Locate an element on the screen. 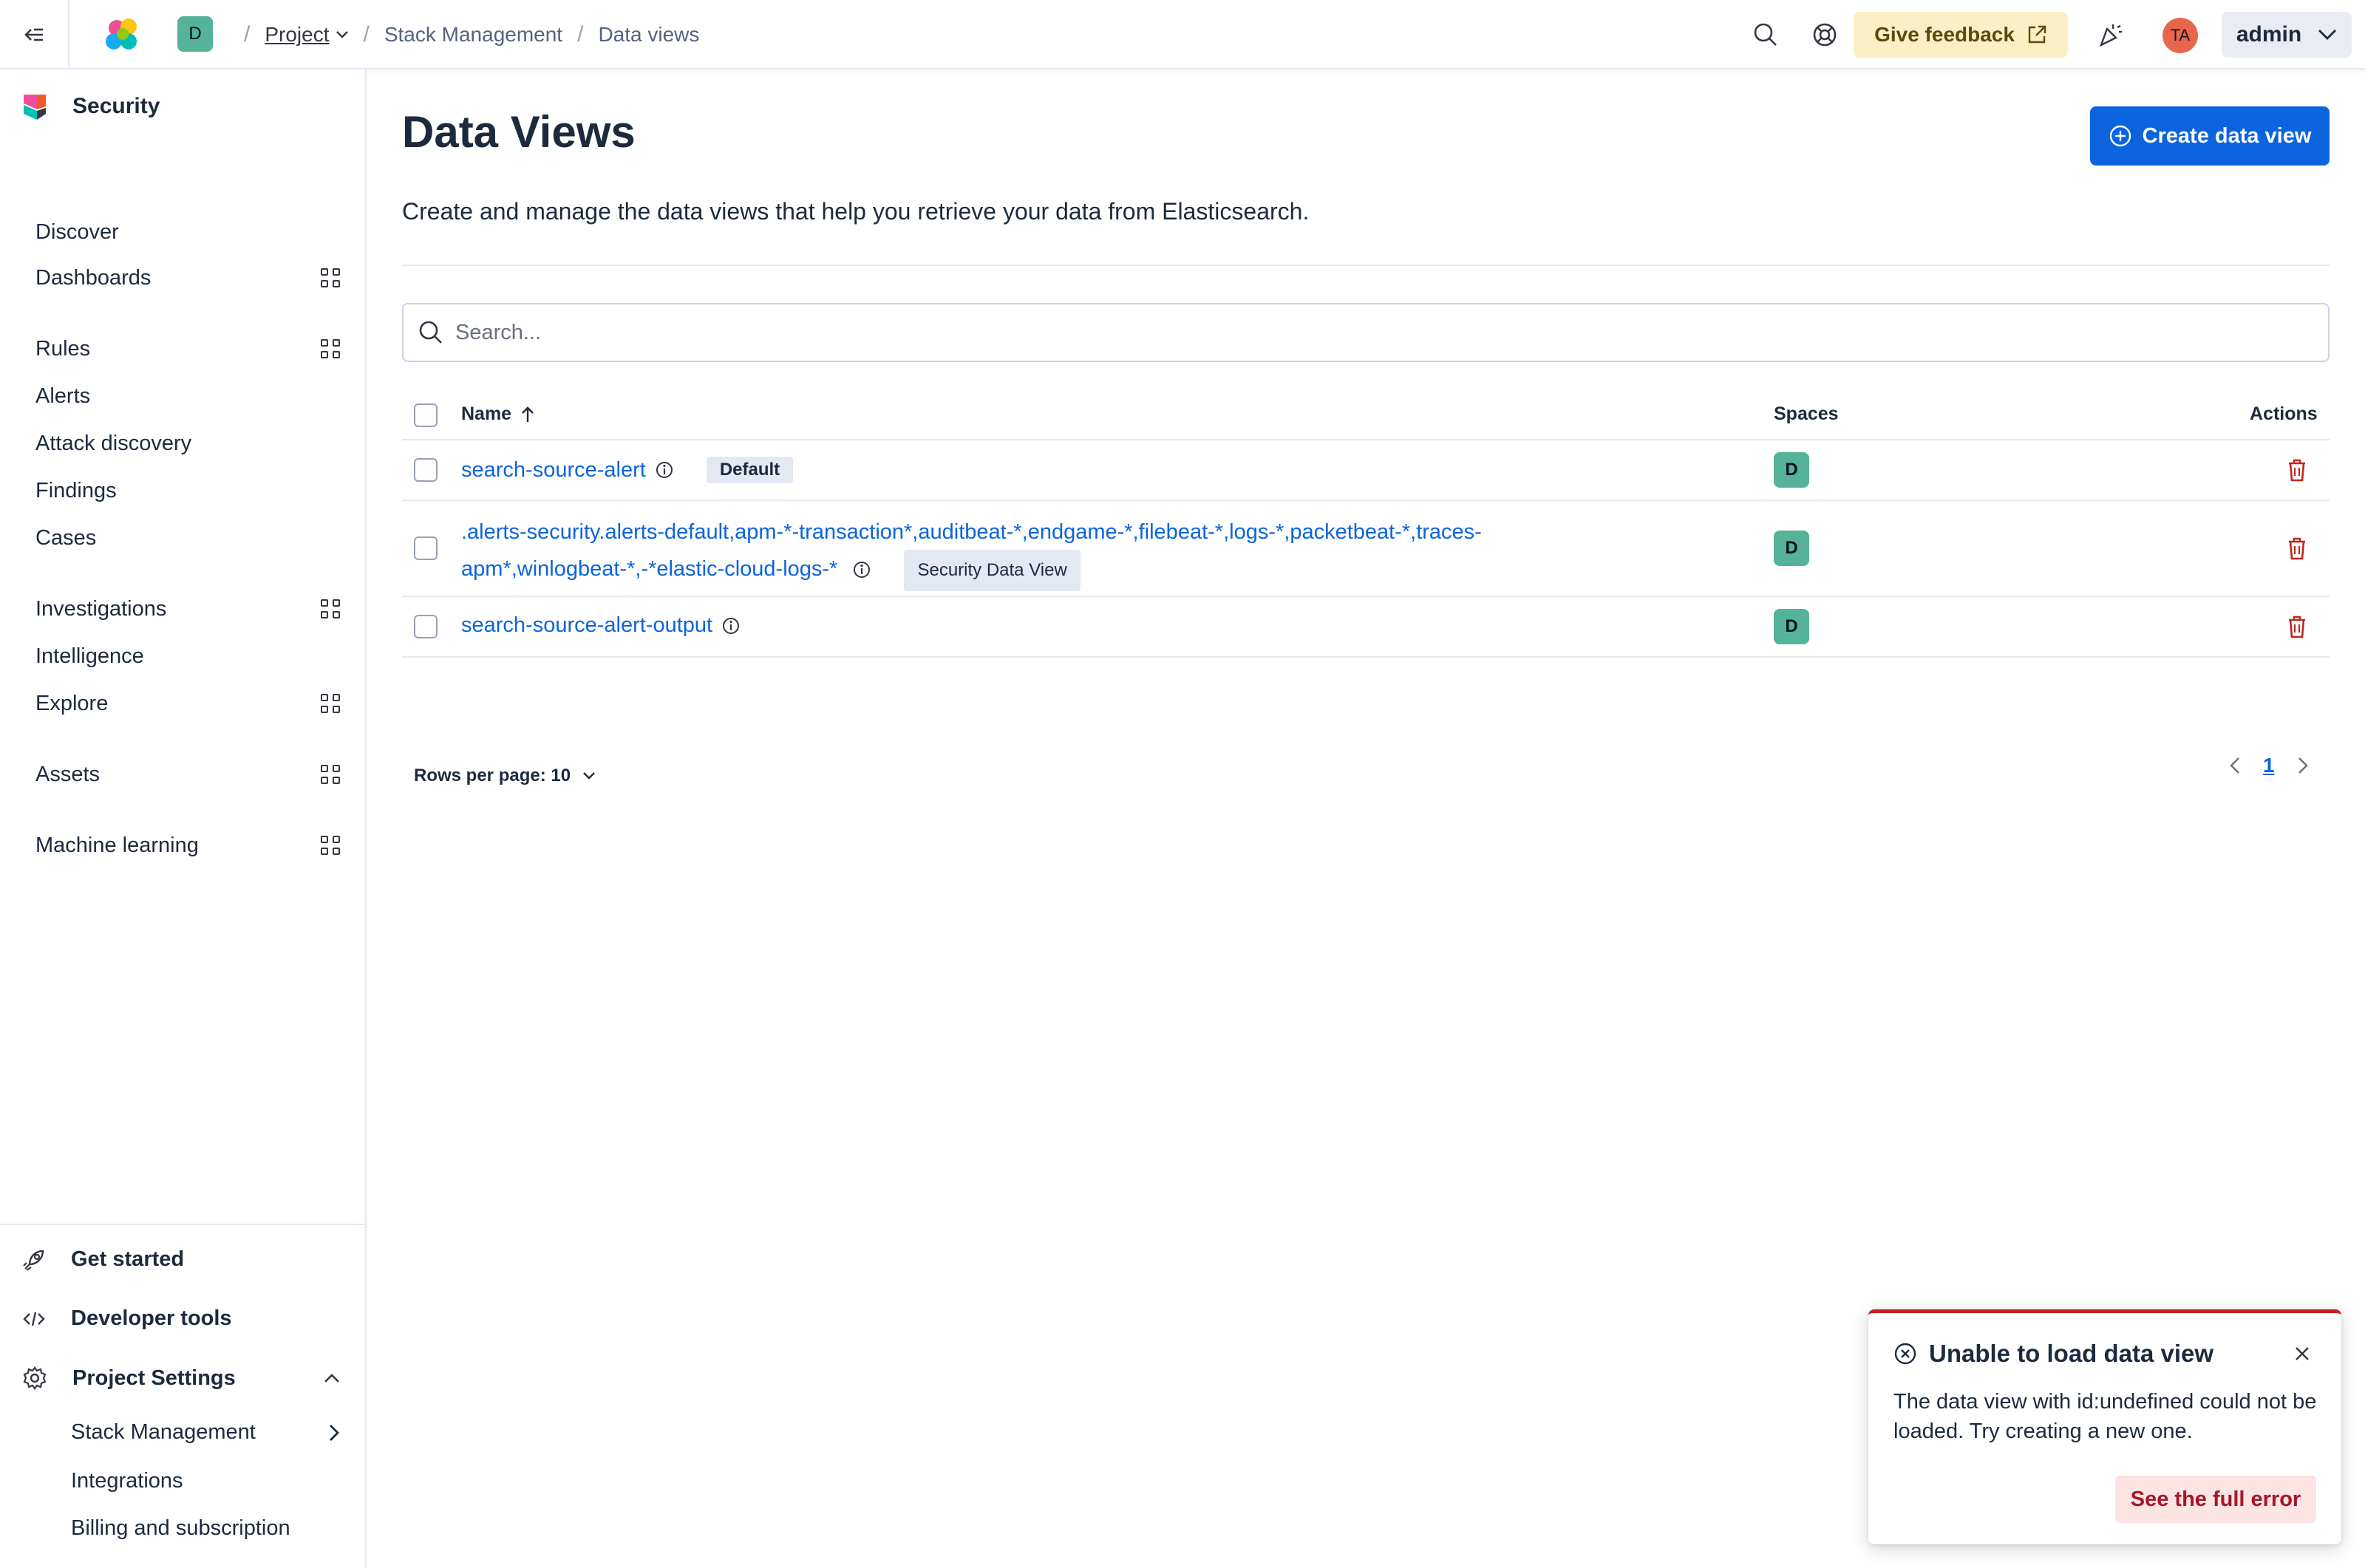  breadcrumb-project: Project is located at coordinates (306, 35).